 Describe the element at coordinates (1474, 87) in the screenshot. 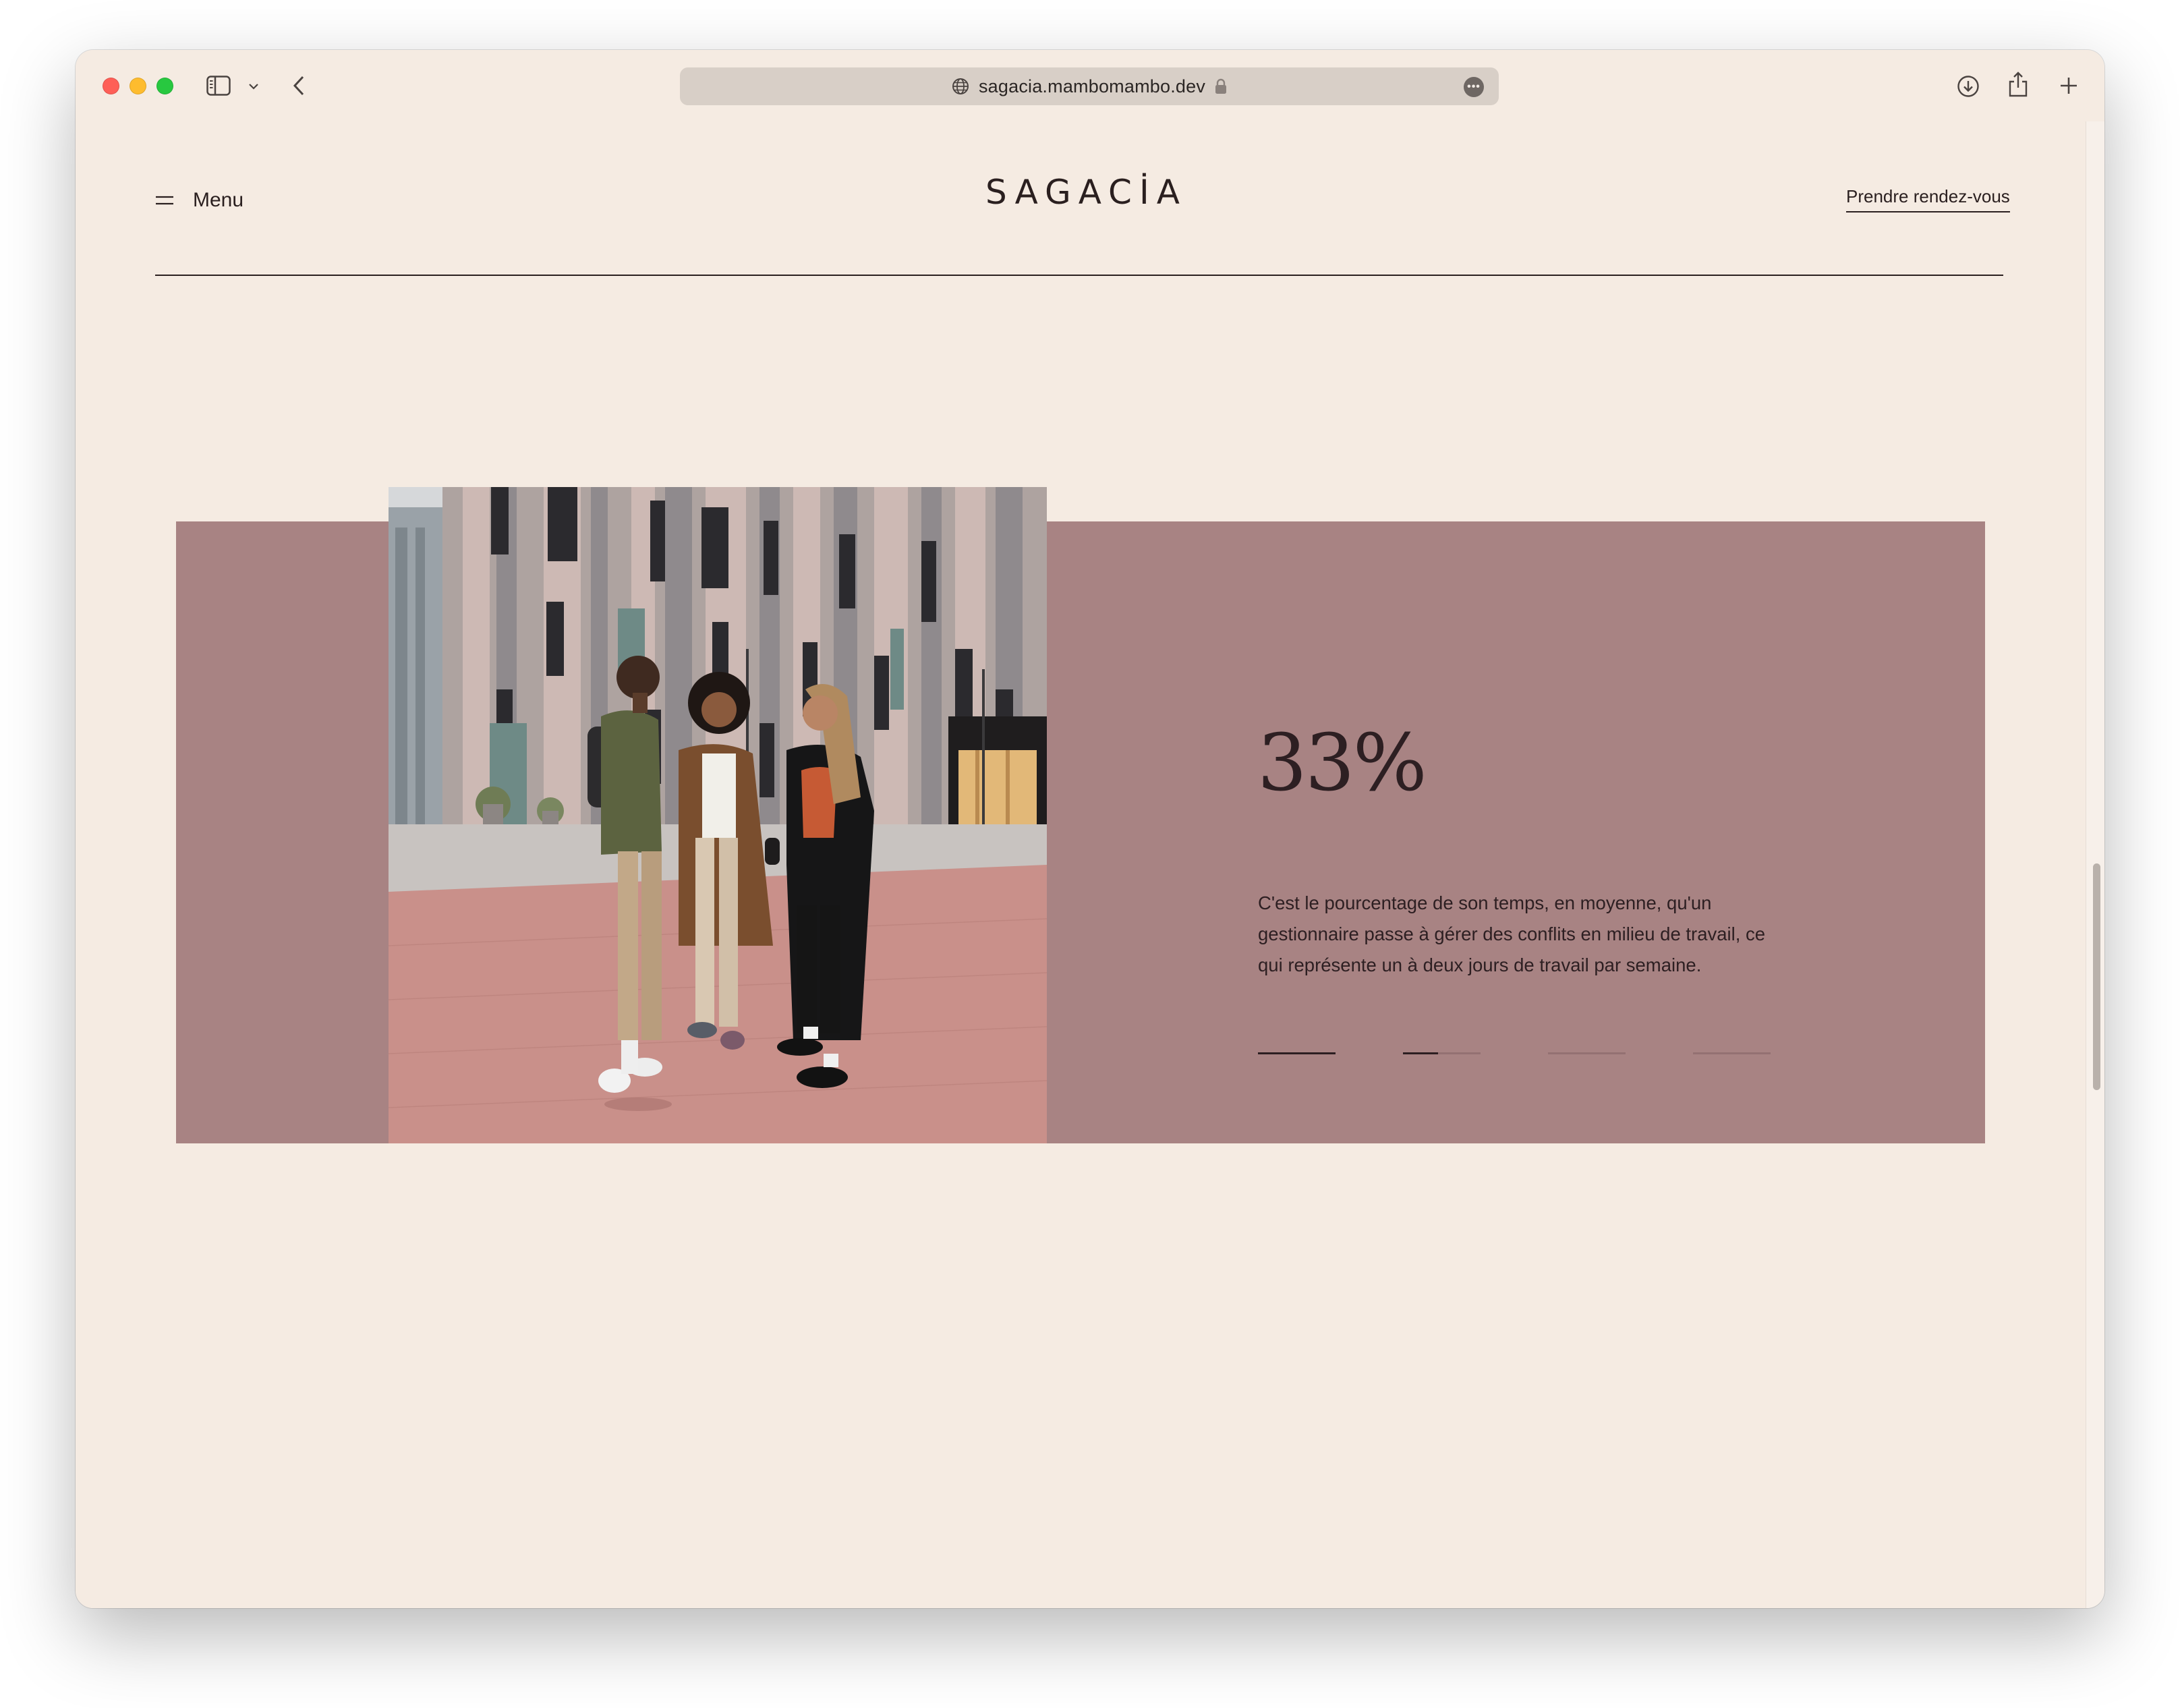

I see `ellipsis-icon: •••` at that location.